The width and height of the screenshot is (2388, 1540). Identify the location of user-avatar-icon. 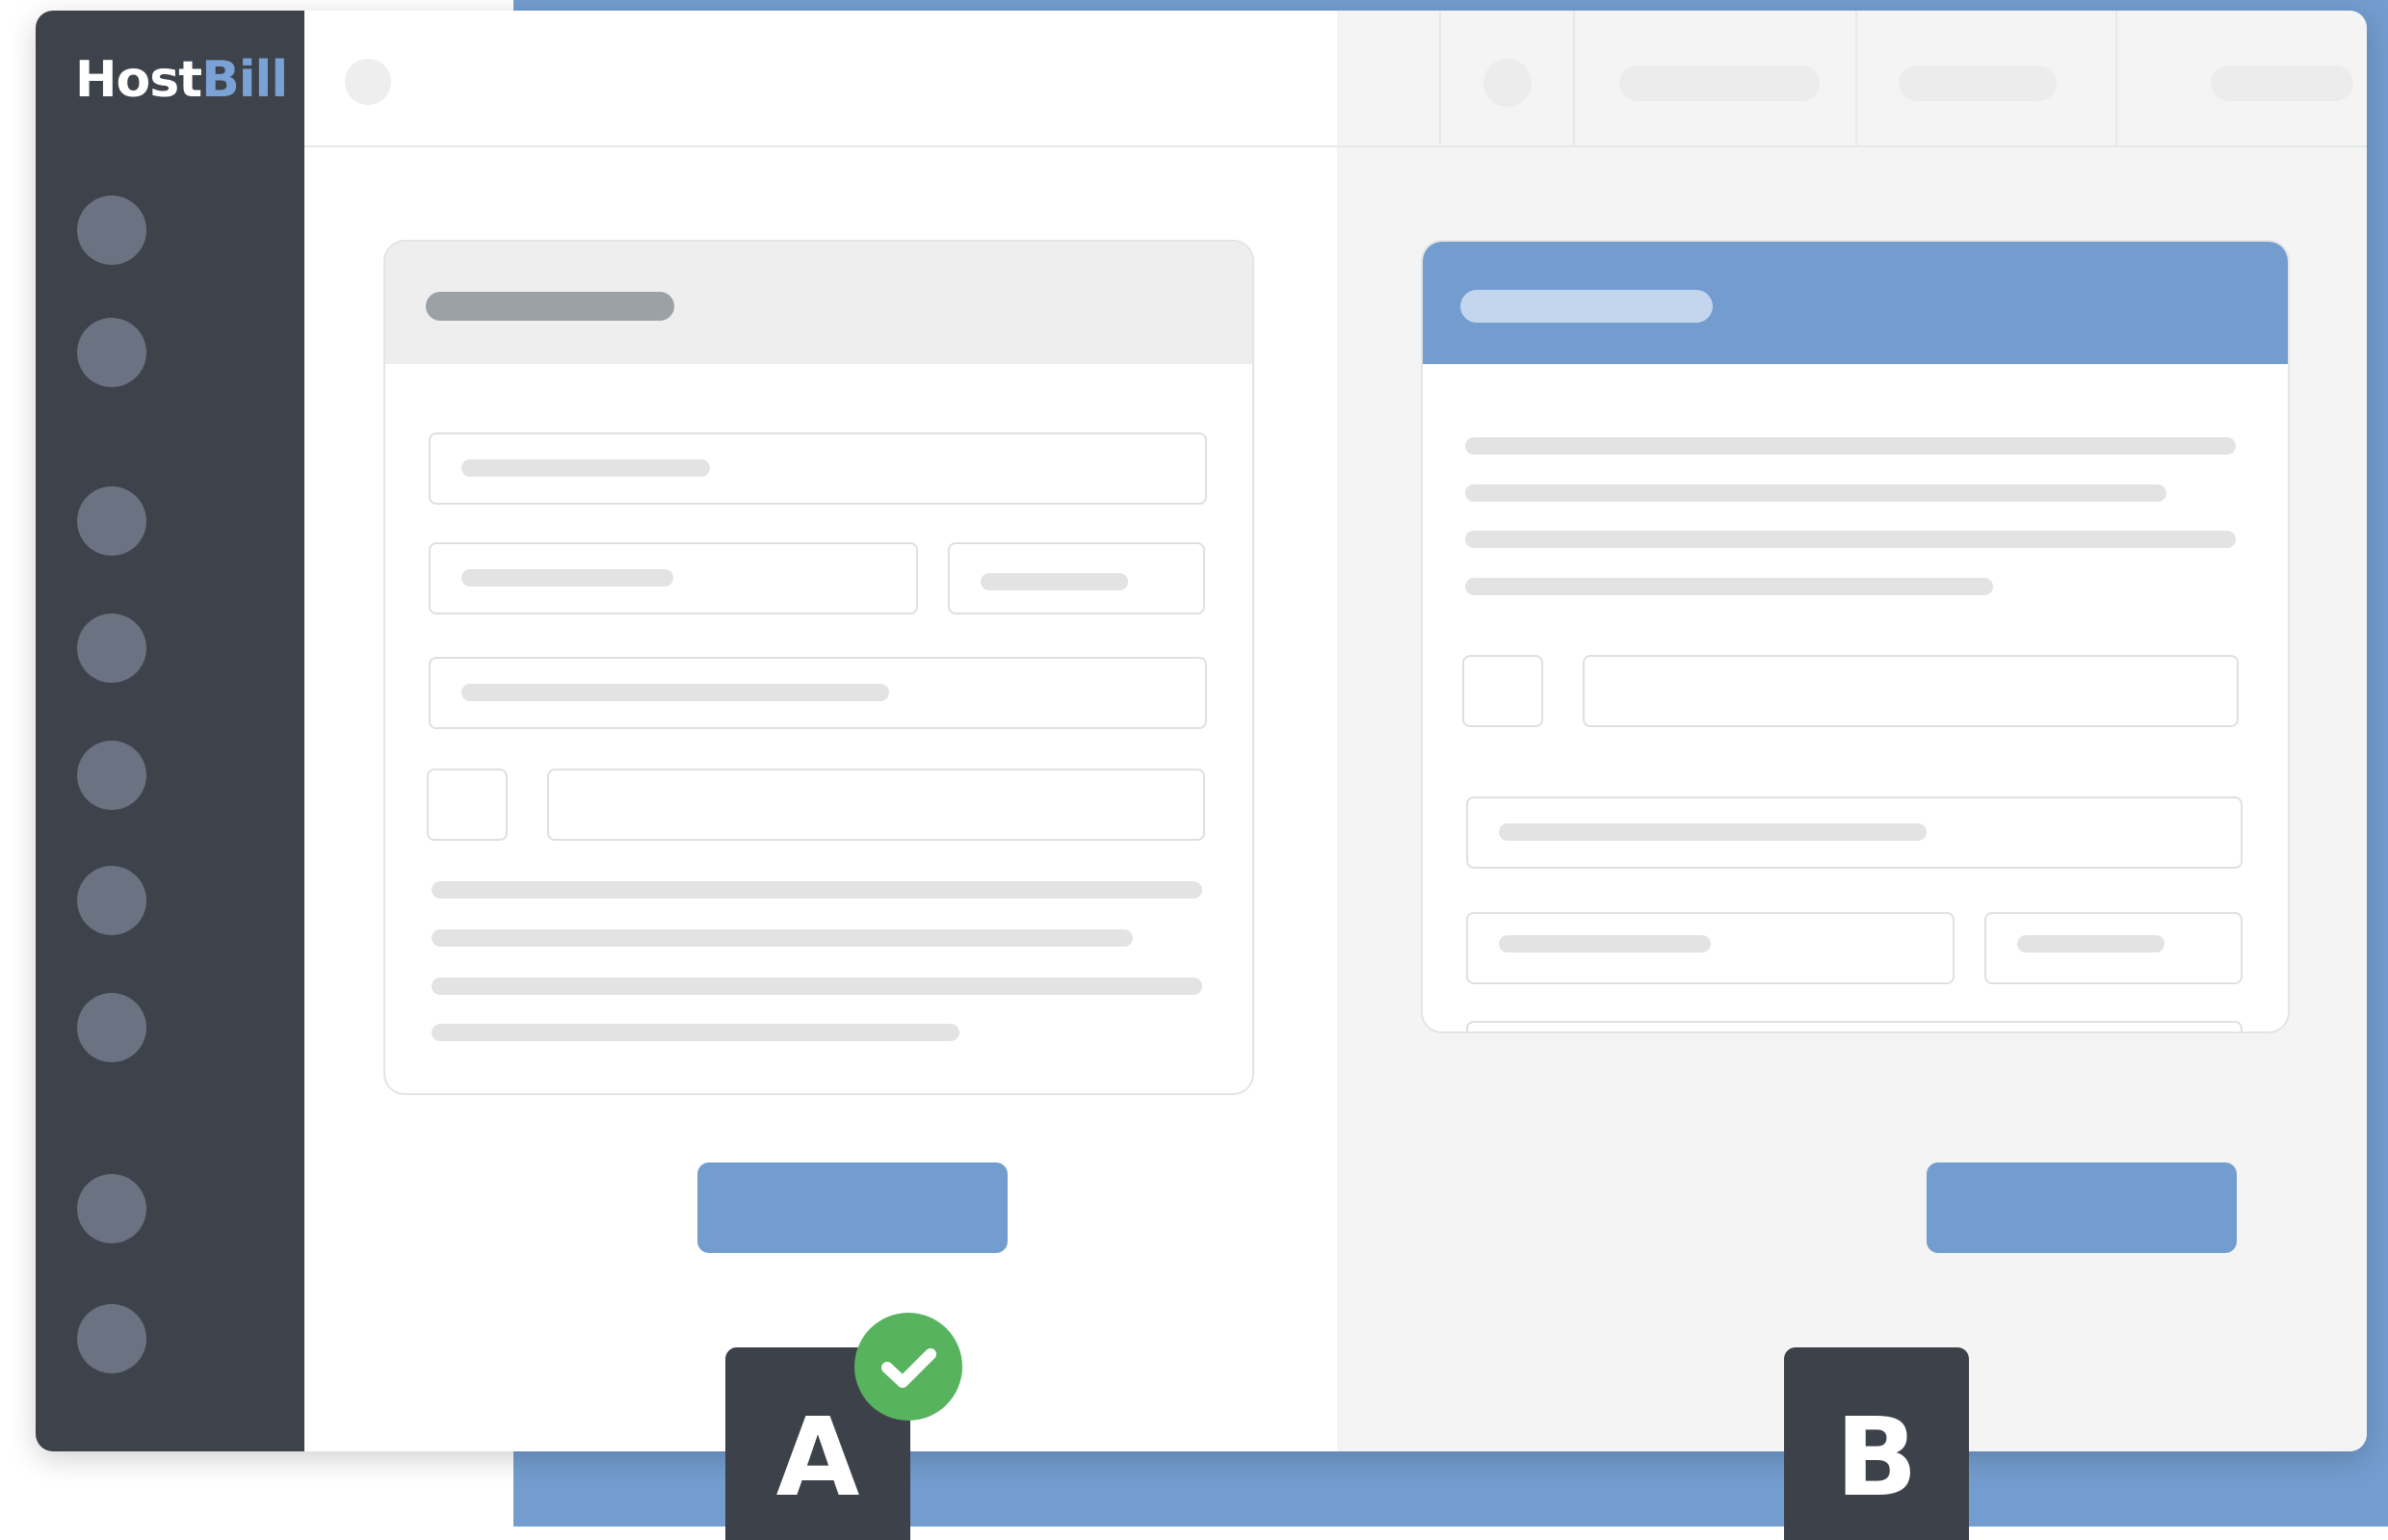
(1507, 83).